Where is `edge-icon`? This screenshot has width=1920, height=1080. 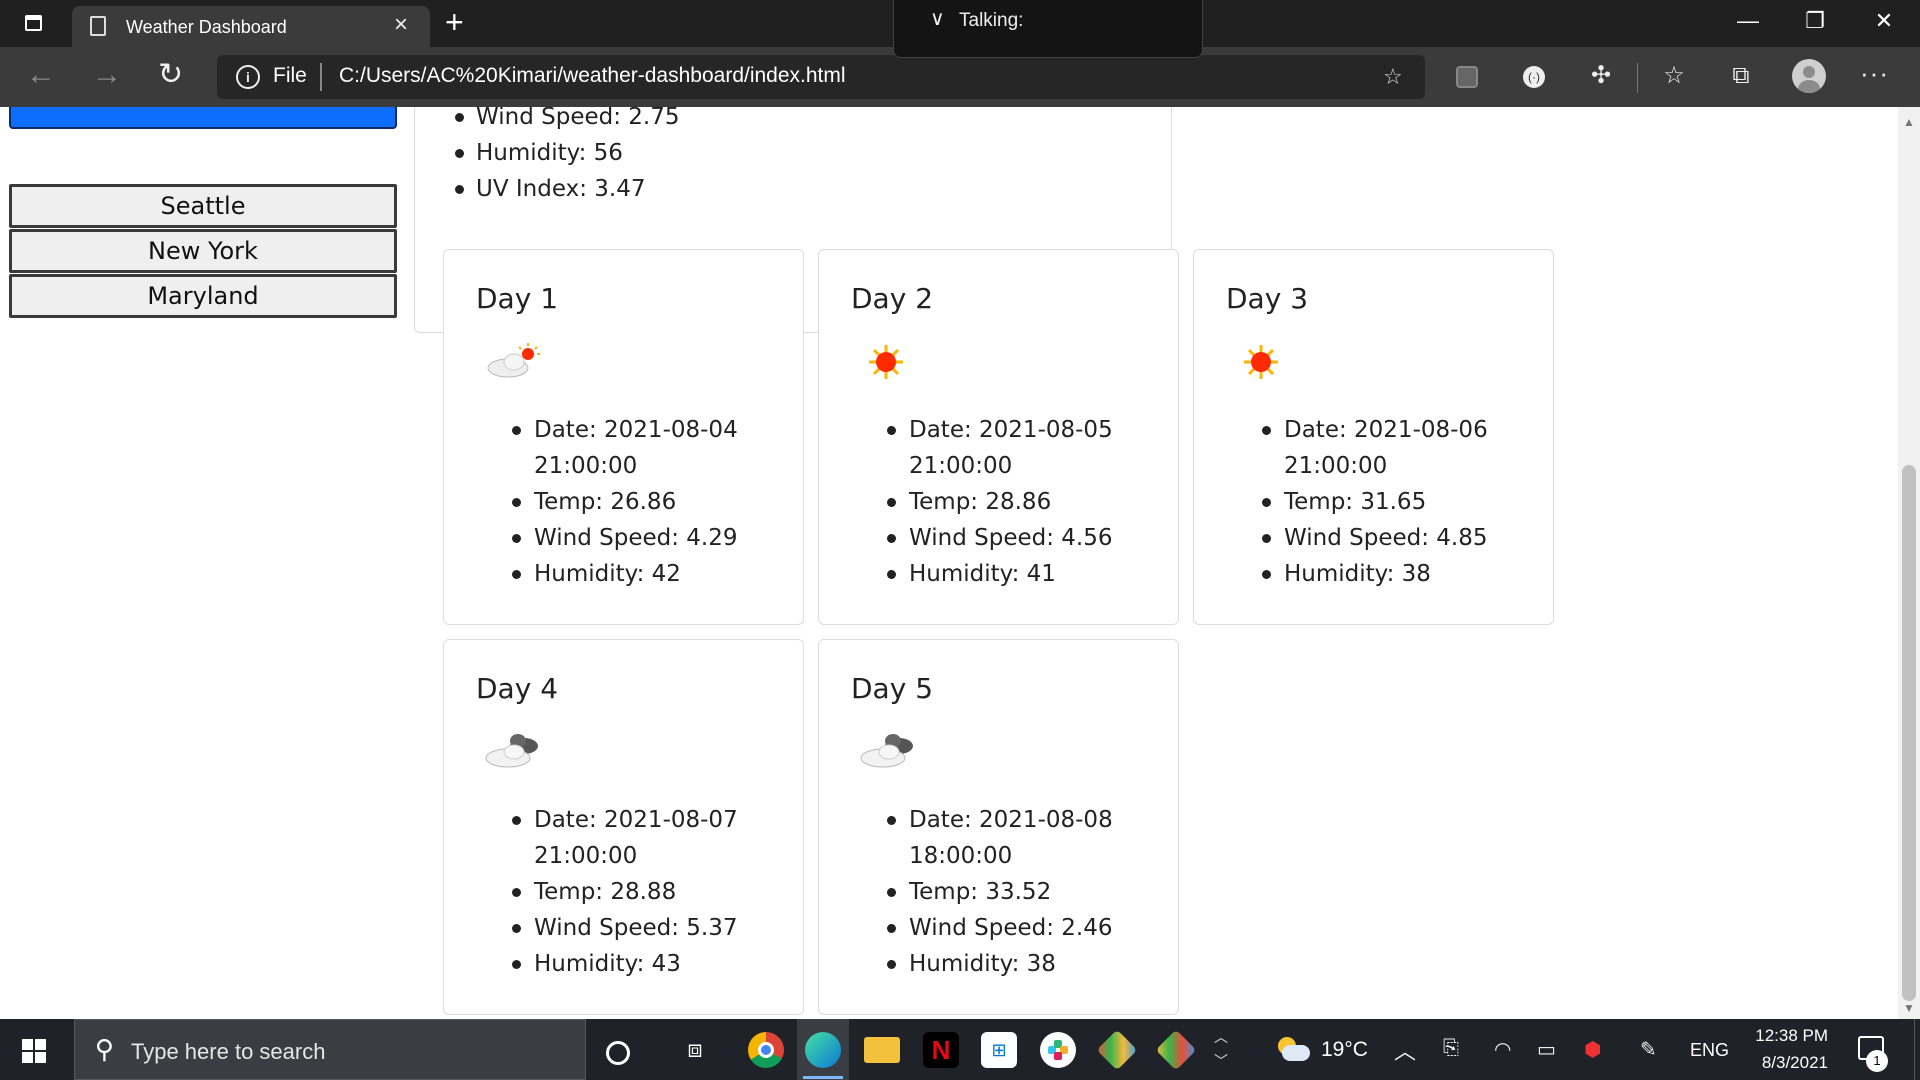
edge-icon is located at coordinates (823, 1050).